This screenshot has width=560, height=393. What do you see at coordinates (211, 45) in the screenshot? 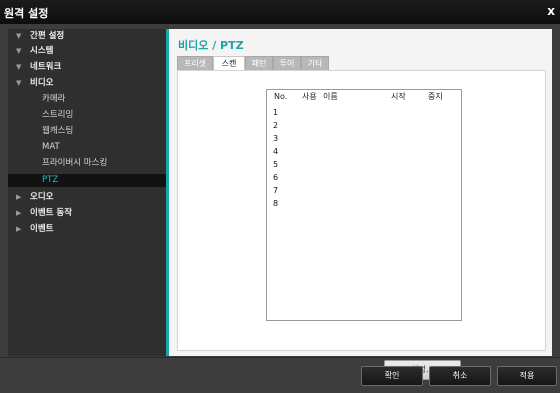
I see `breadcrumb: 비디오 / PTZ` at bounding box center [211, 45].